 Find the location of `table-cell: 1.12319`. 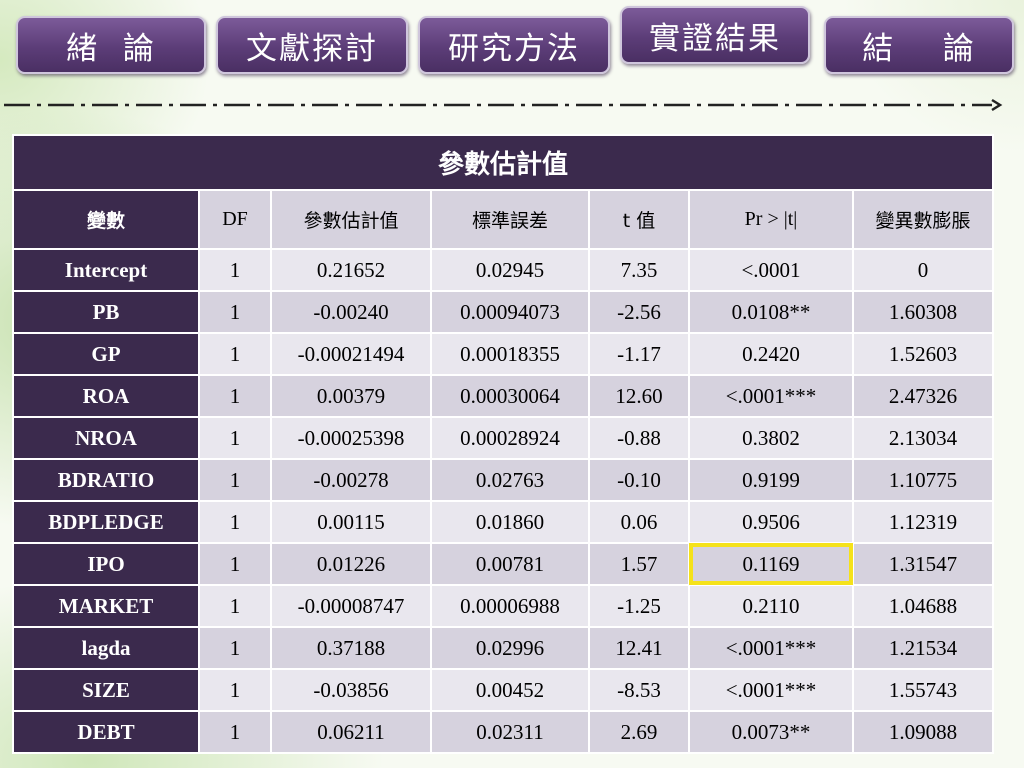

table-cell: 1.12319 is located at coordinates (923, 522).